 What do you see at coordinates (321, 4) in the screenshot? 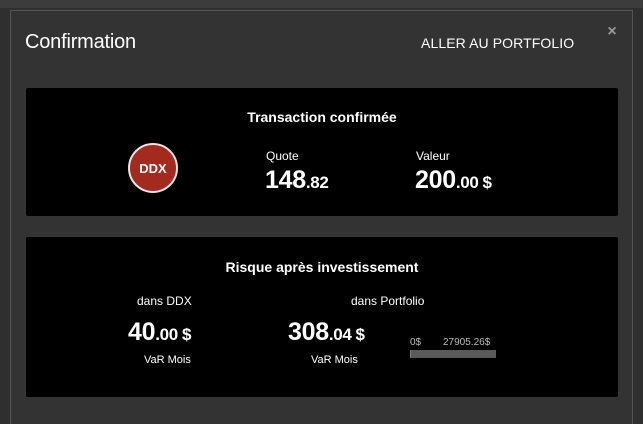
I see `background-toolbar` at bounding box center [321, 4].